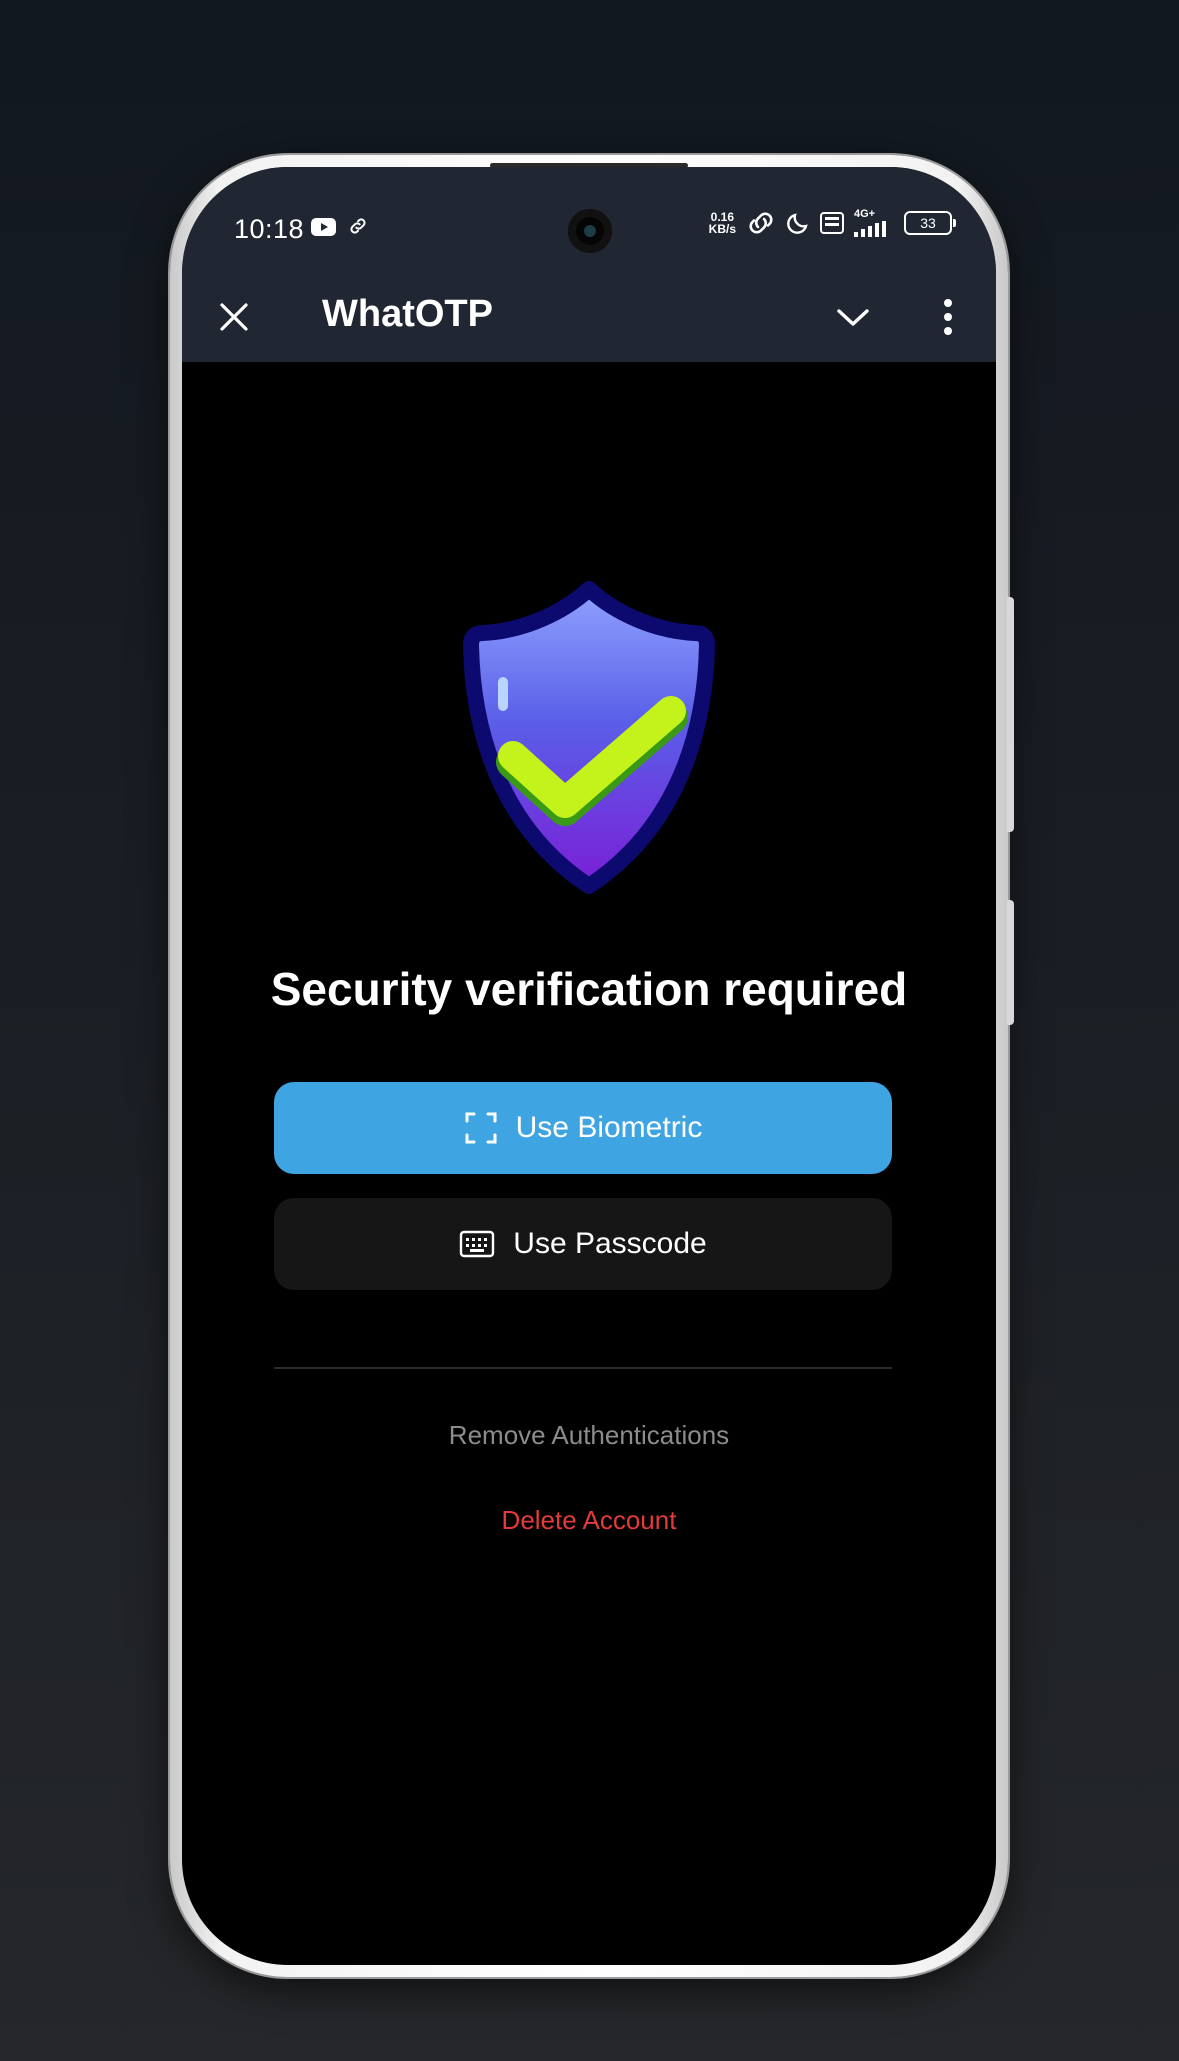 The image size is (1179, 2061). Describe the element at coordinates (590, 231) in the screenshot. I see `front-camera` at that location.